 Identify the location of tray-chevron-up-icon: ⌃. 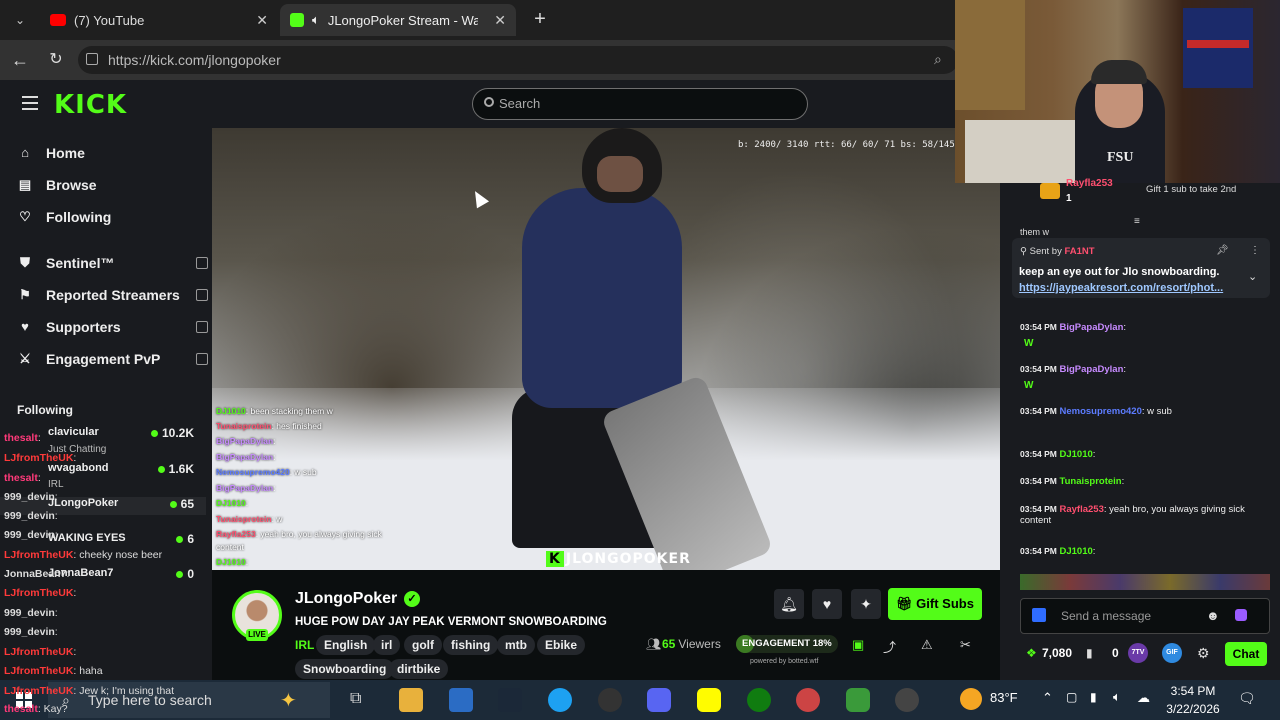
(1047, 698).